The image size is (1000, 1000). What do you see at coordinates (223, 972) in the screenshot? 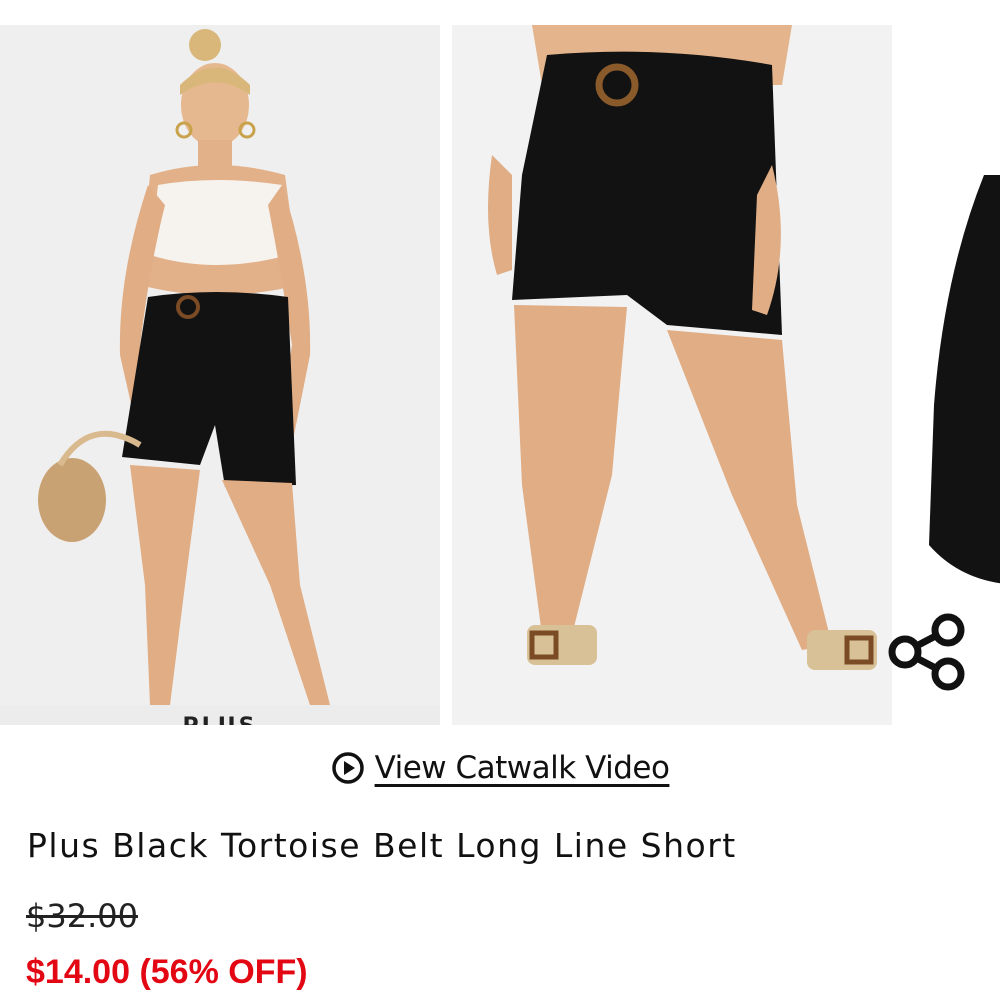
I see `discount-percentage: (56% OFF)` at bounding box center [223, 972].